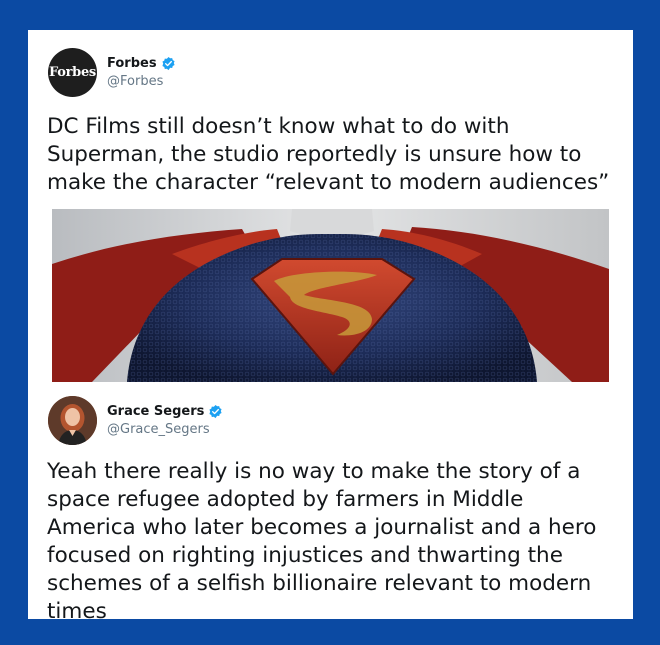 The image size is (660, 645). Describe the element at coordinates (165, 420) in the screenshot. I see `tweet2-author: Grace Segers @Grace_Segers` at that location.